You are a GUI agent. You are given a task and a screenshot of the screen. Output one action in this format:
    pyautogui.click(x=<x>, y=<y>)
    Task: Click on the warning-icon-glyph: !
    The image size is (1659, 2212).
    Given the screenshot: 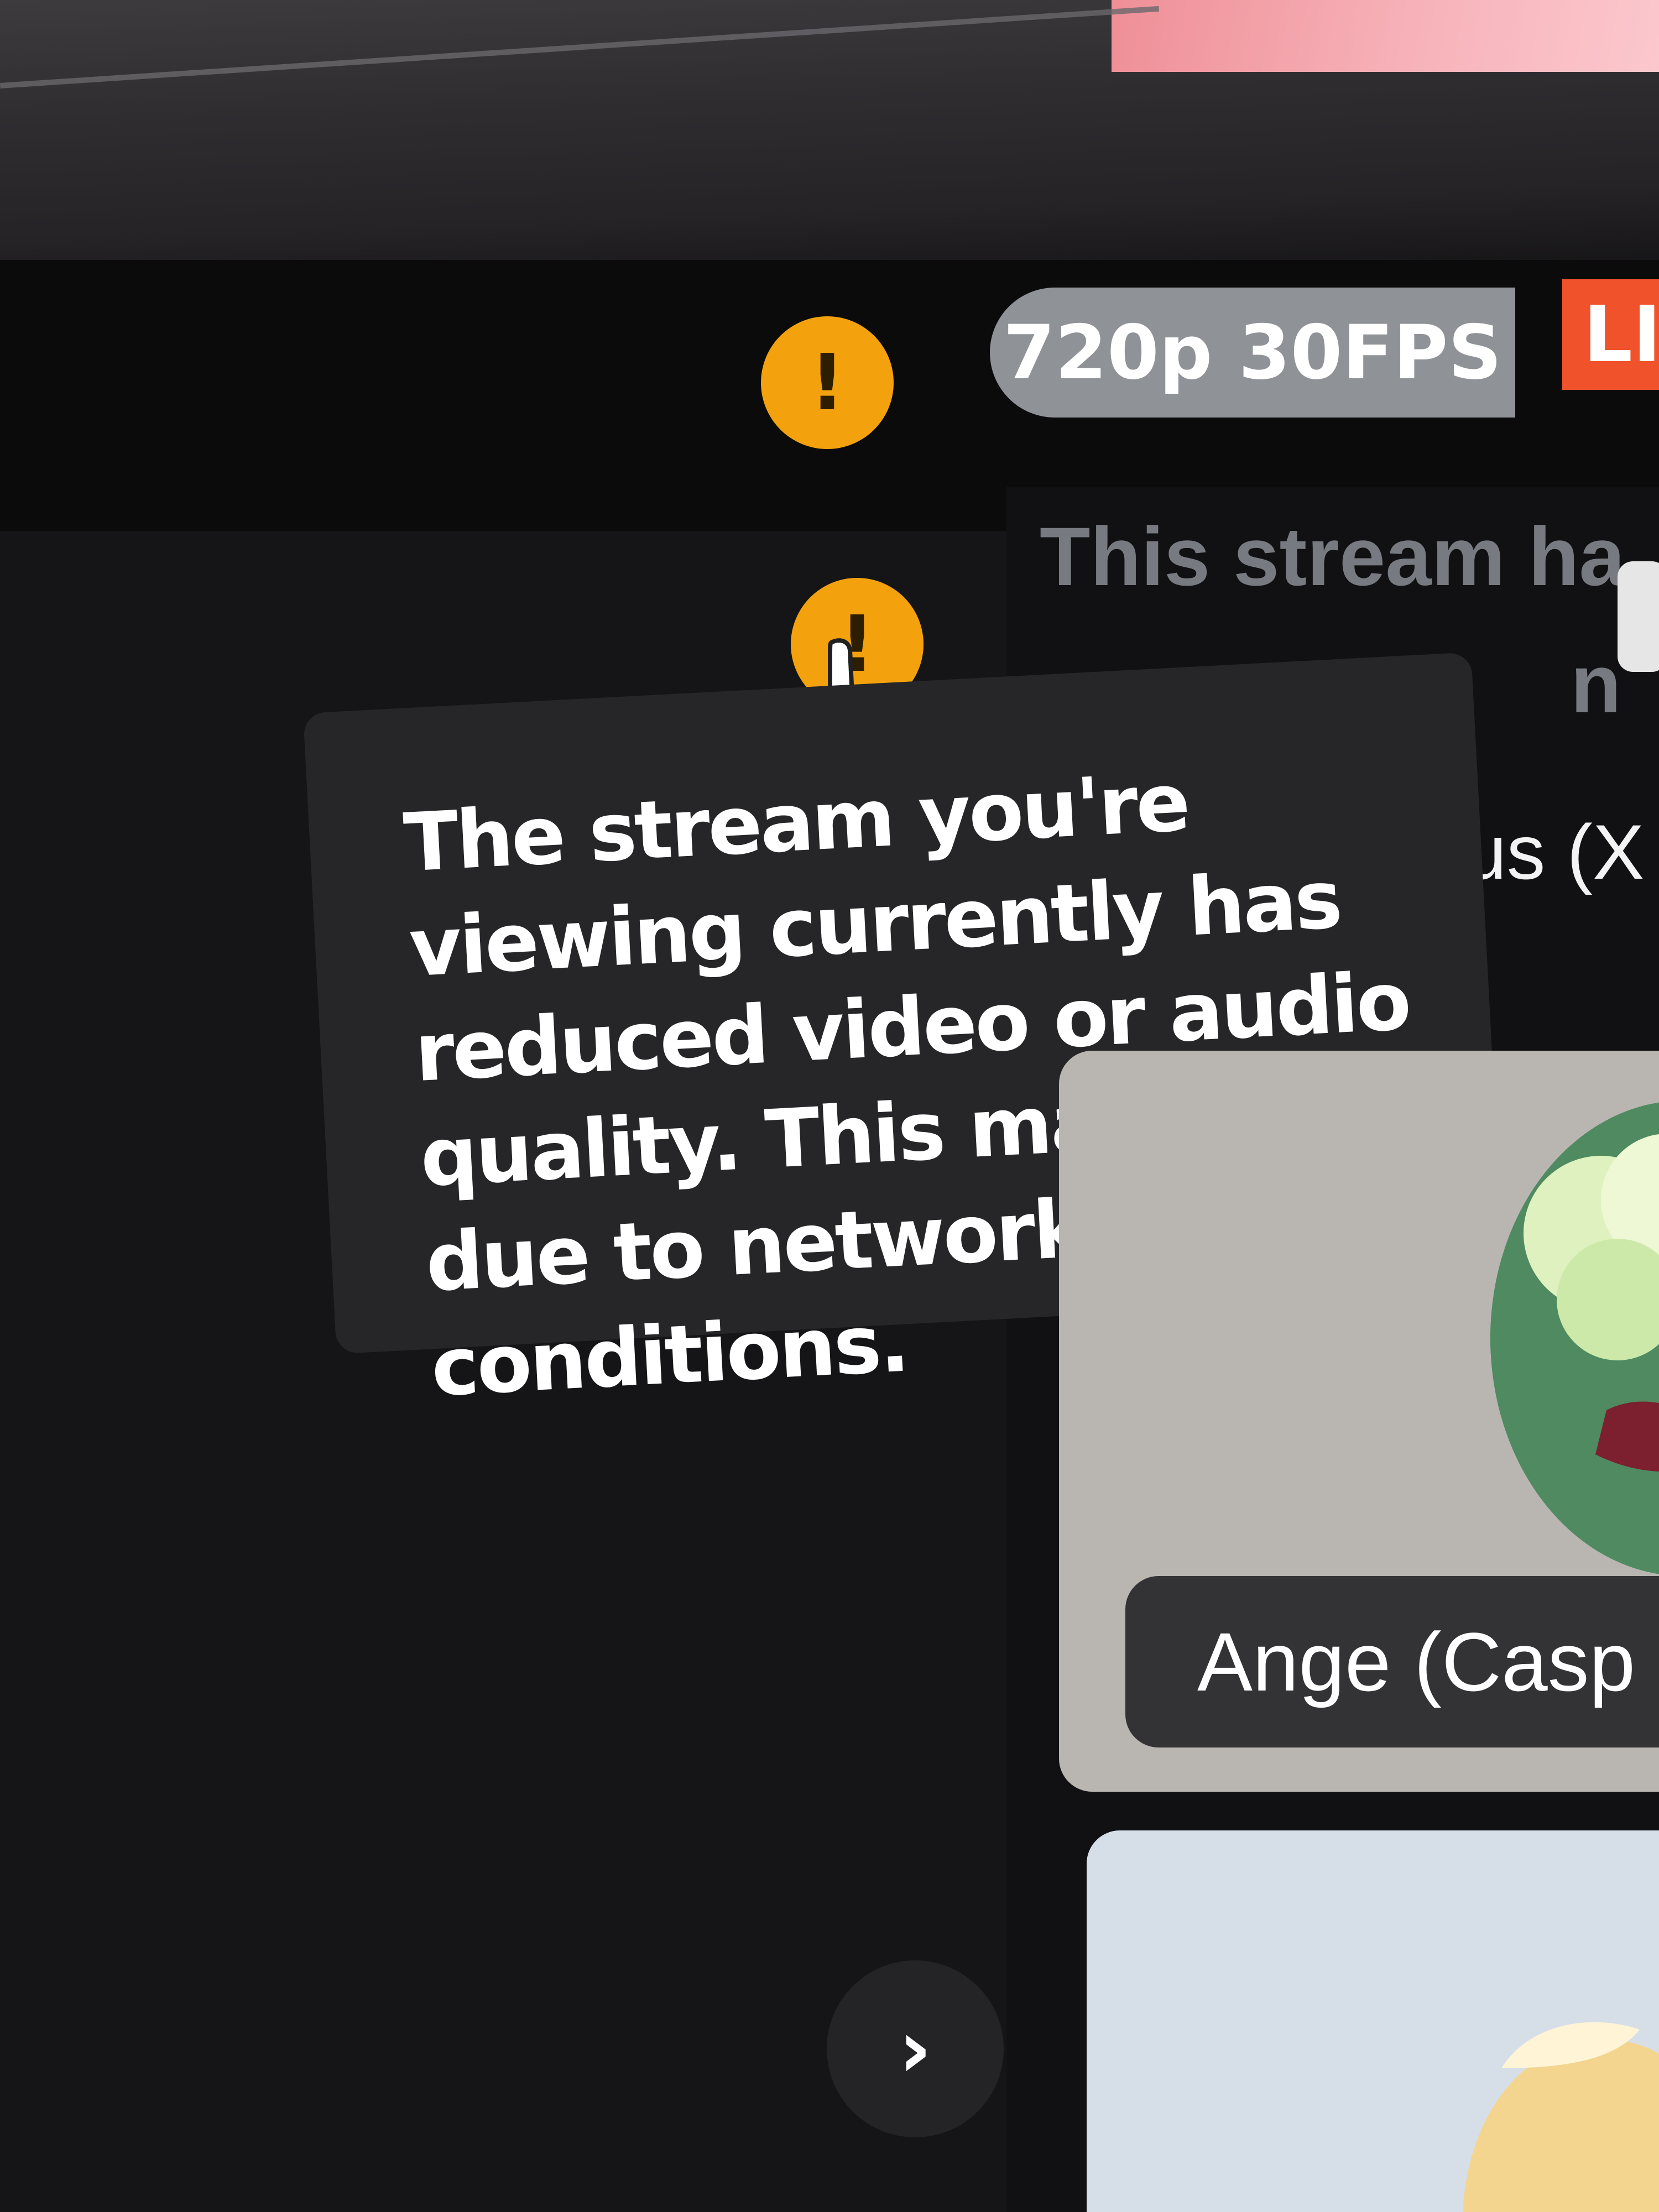 What is the action you would take?
    pyautogui.click(x=828, y=383)
    